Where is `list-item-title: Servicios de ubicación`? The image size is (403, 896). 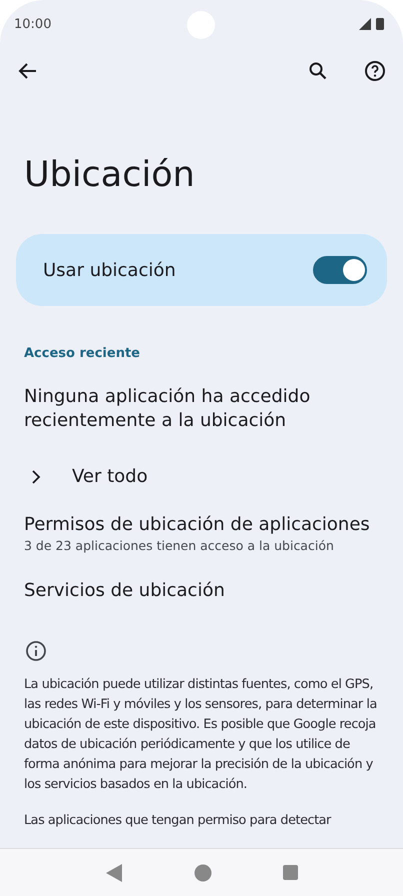
list-item-title: Servicios de ubicación is located at coordinates (125, 591).